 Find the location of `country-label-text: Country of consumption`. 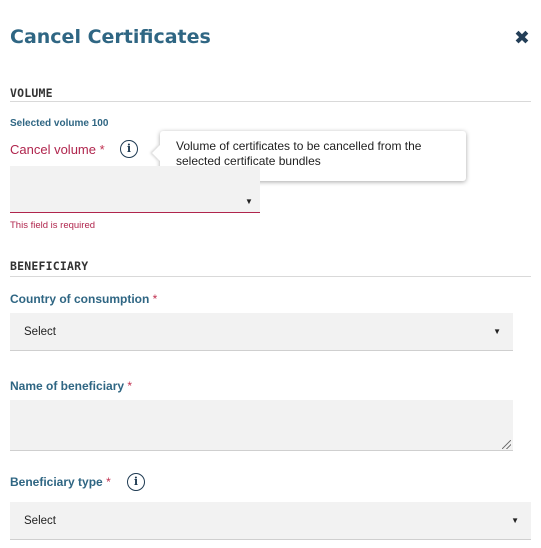

country-label-text: Country of consumption is located at coordinates (80, 299).